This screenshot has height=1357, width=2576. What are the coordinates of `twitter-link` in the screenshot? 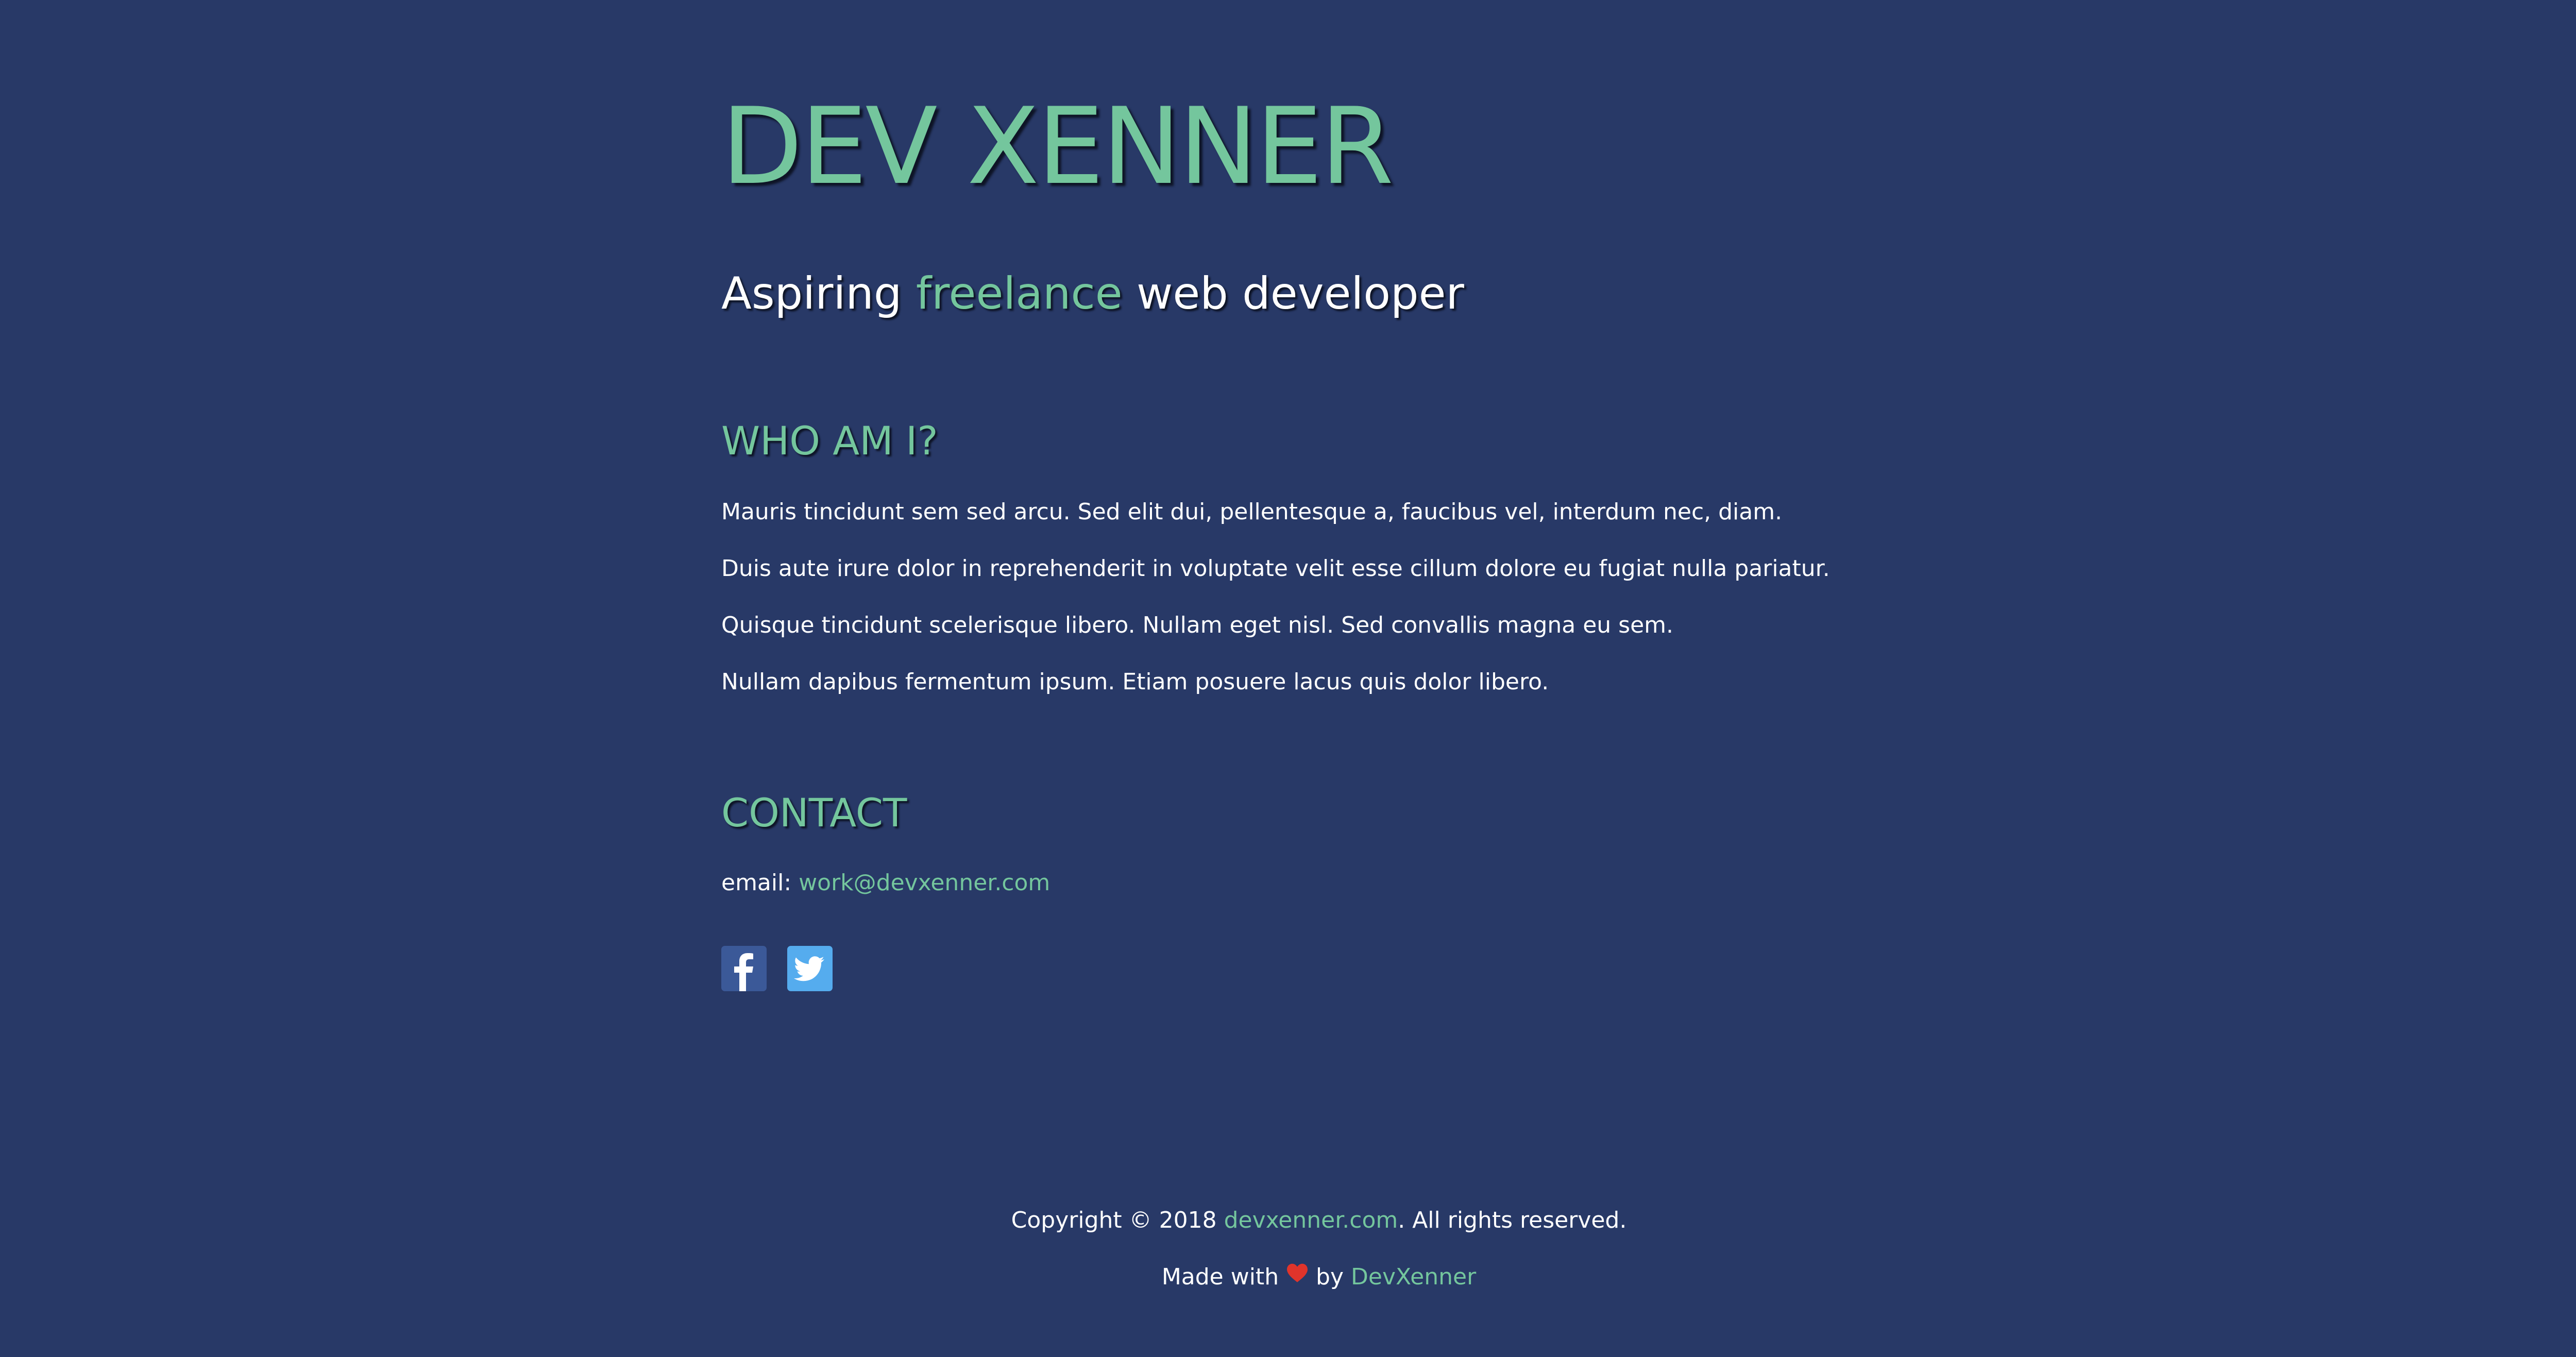 It's located at (810, 968).